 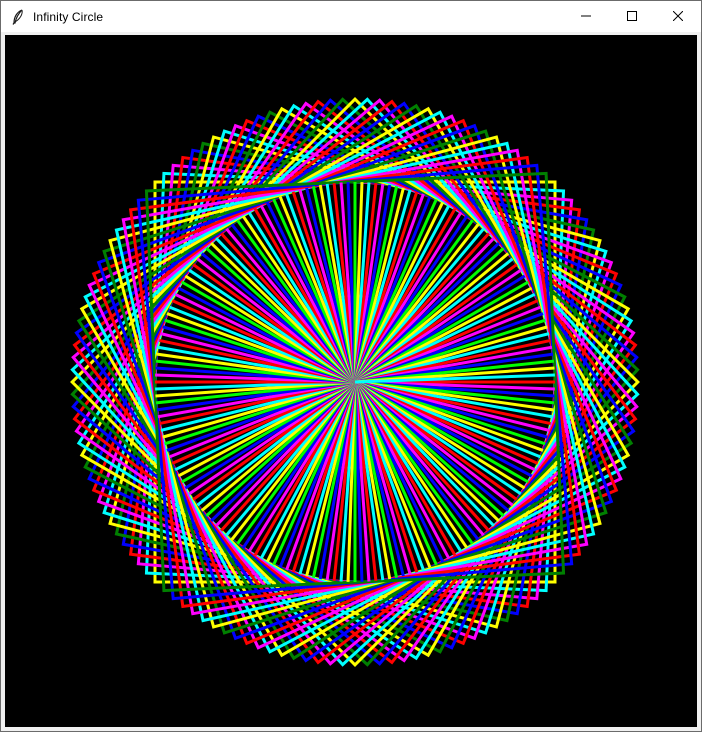 I want to click on window-title: Infinity Circle, so click(x=68, y=16).